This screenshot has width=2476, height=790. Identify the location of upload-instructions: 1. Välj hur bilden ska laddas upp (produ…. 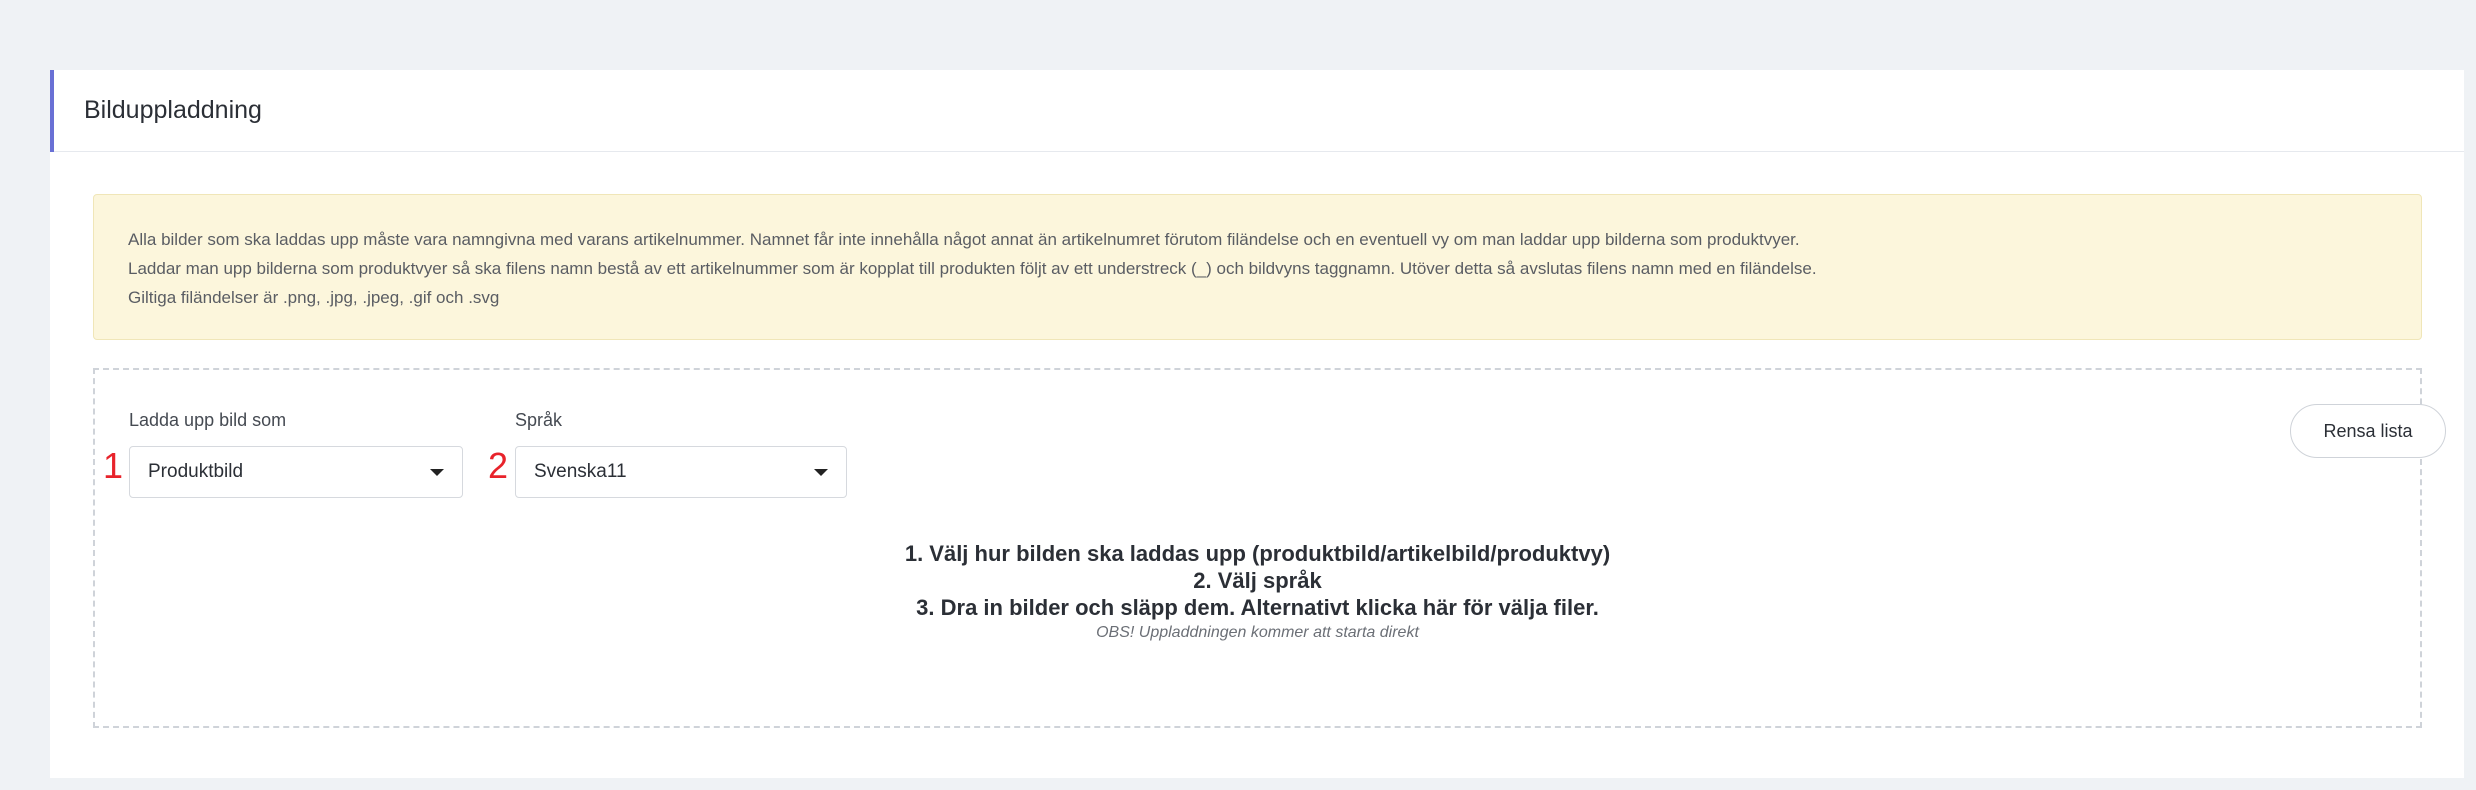
(1257, 592).